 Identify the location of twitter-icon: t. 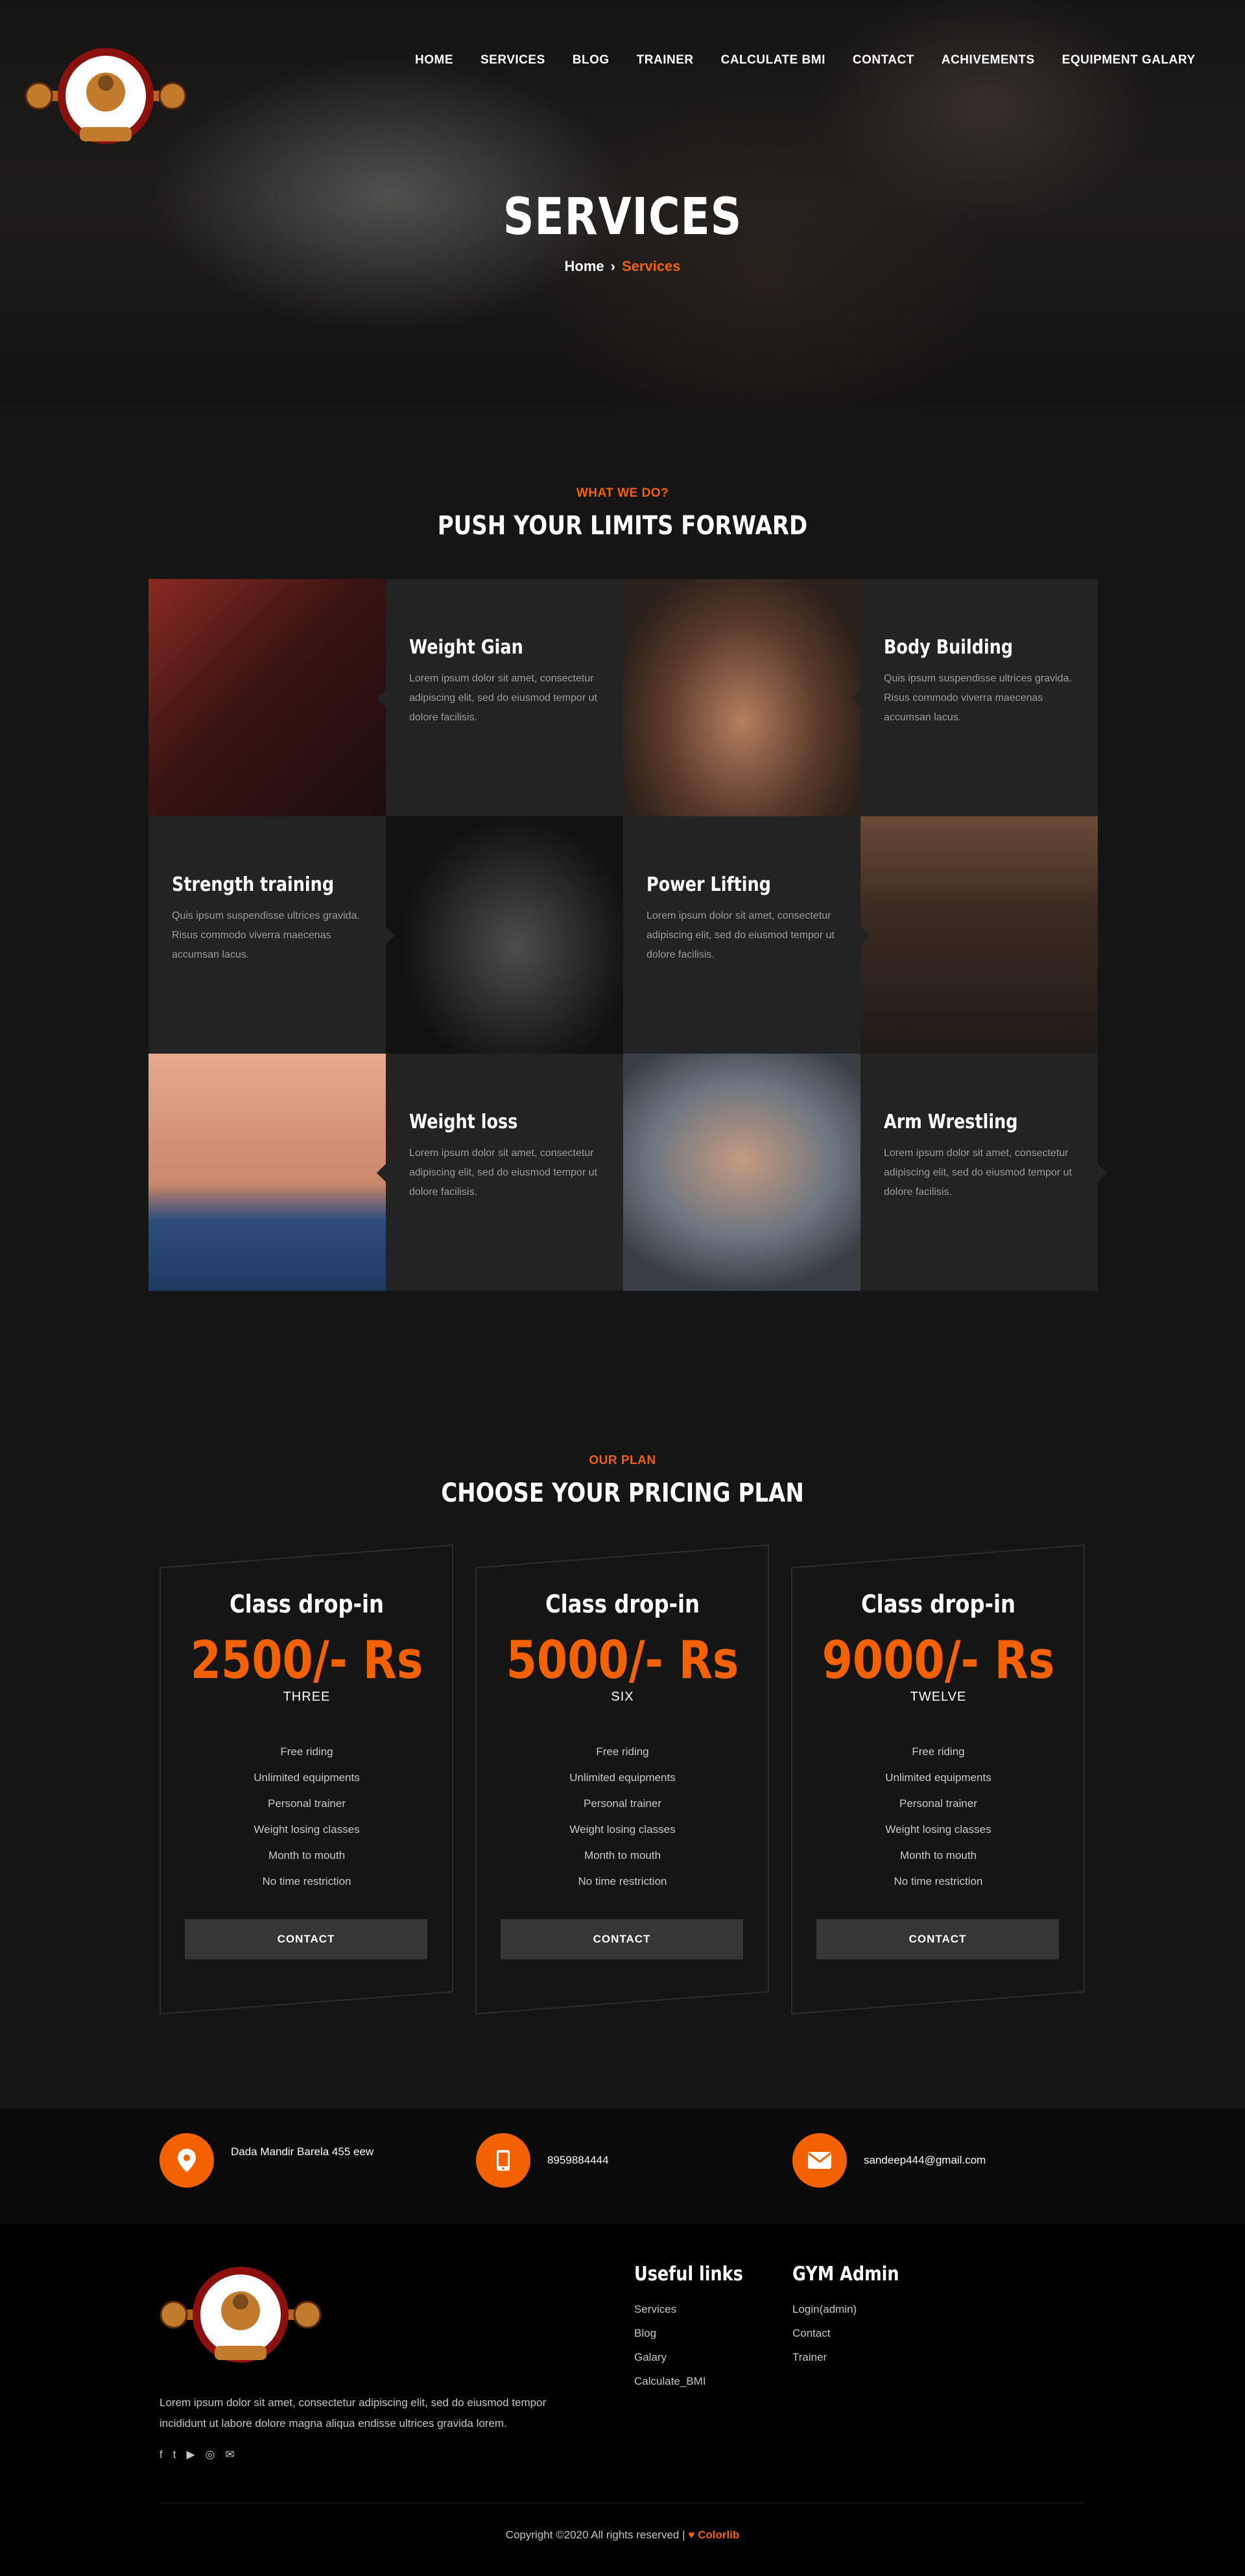
(174, 2454).